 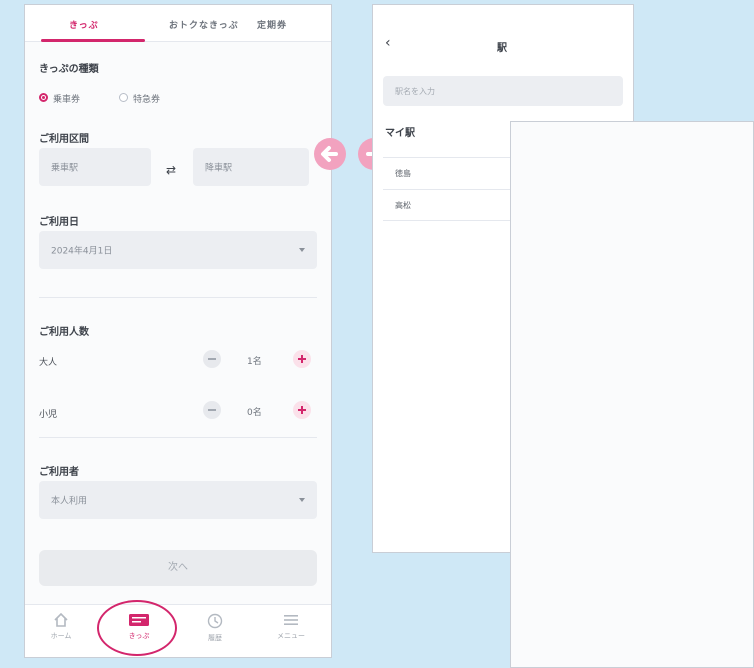 I want to click on tab-commuter-pass: 定期券, so click(x=272, y=24).